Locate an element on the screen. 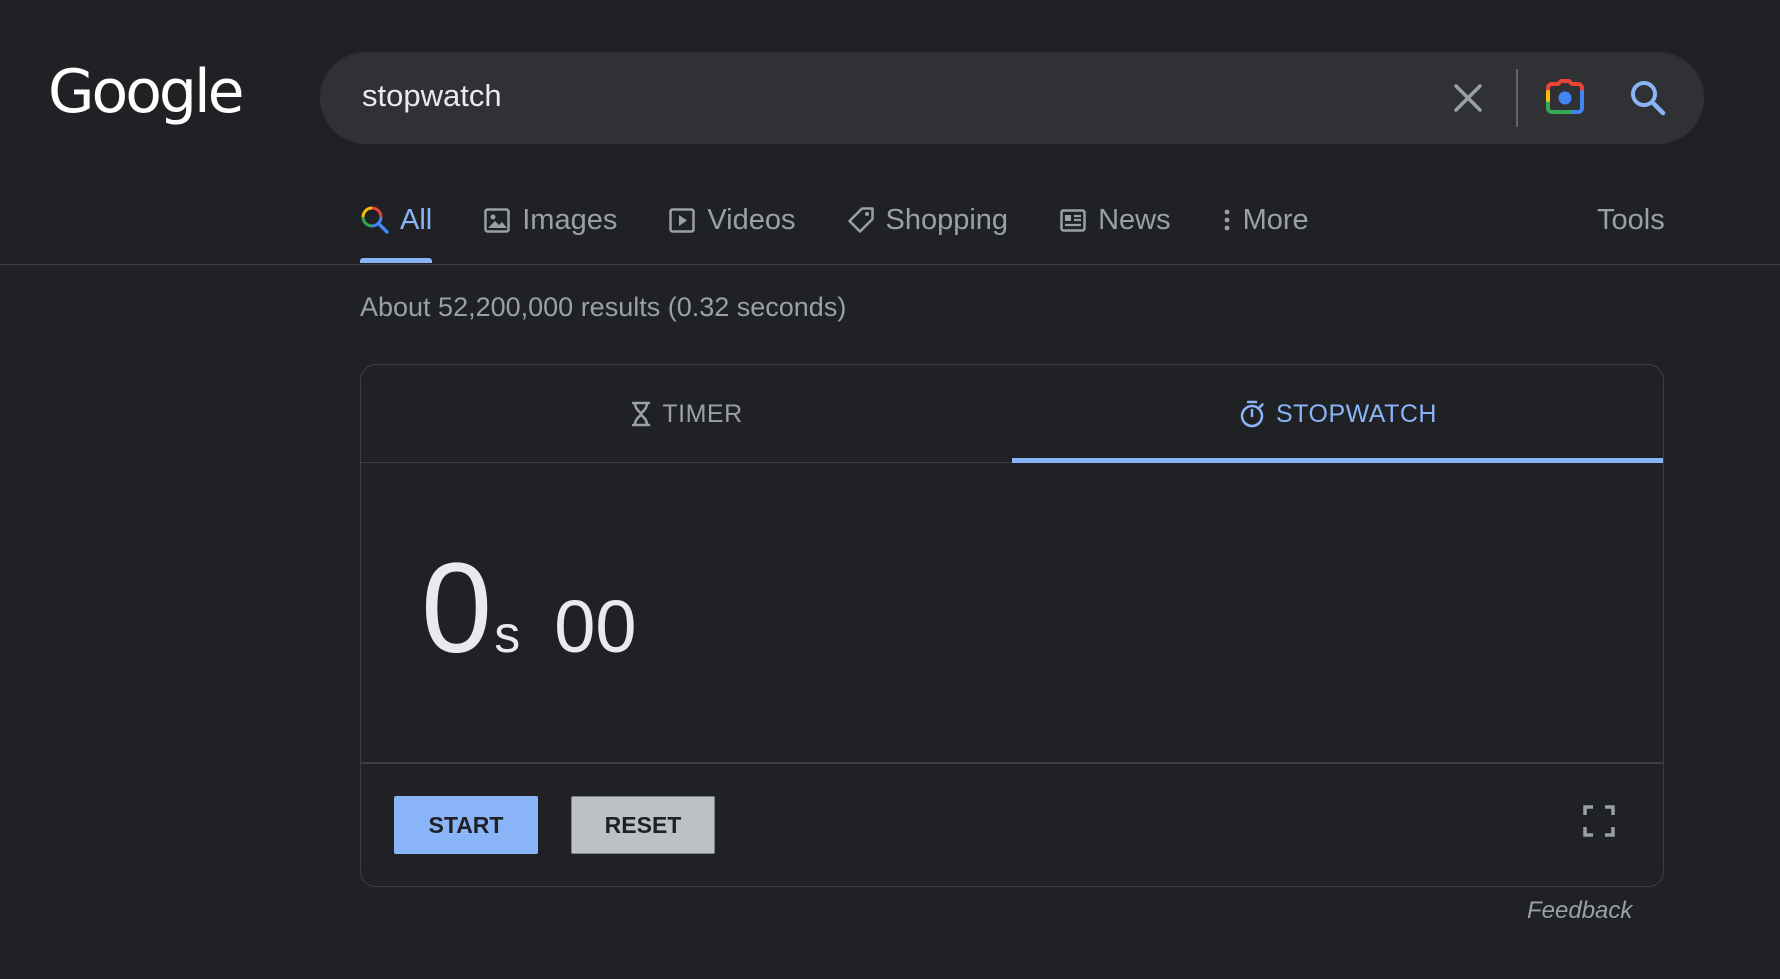 Image resolution: width=1780 pixels, height=979 pixels. tab-news: News is located at coordinates (1114, 220).